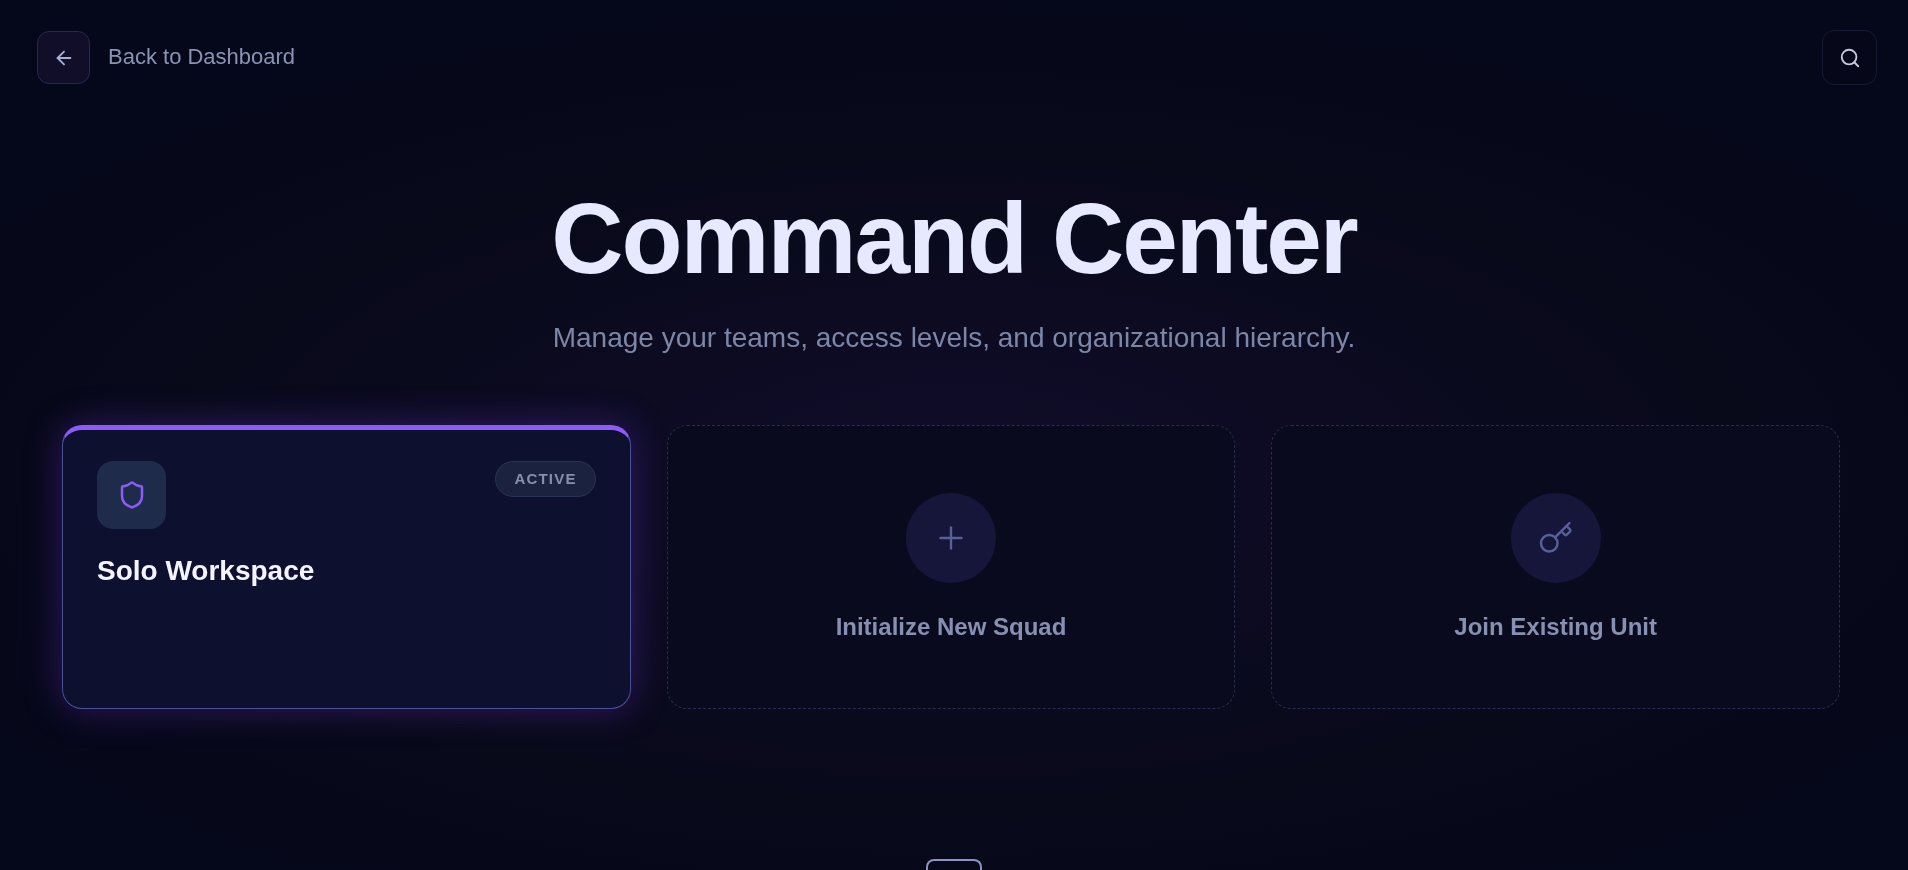  I want to click on shield-icon, so click(131, 495).